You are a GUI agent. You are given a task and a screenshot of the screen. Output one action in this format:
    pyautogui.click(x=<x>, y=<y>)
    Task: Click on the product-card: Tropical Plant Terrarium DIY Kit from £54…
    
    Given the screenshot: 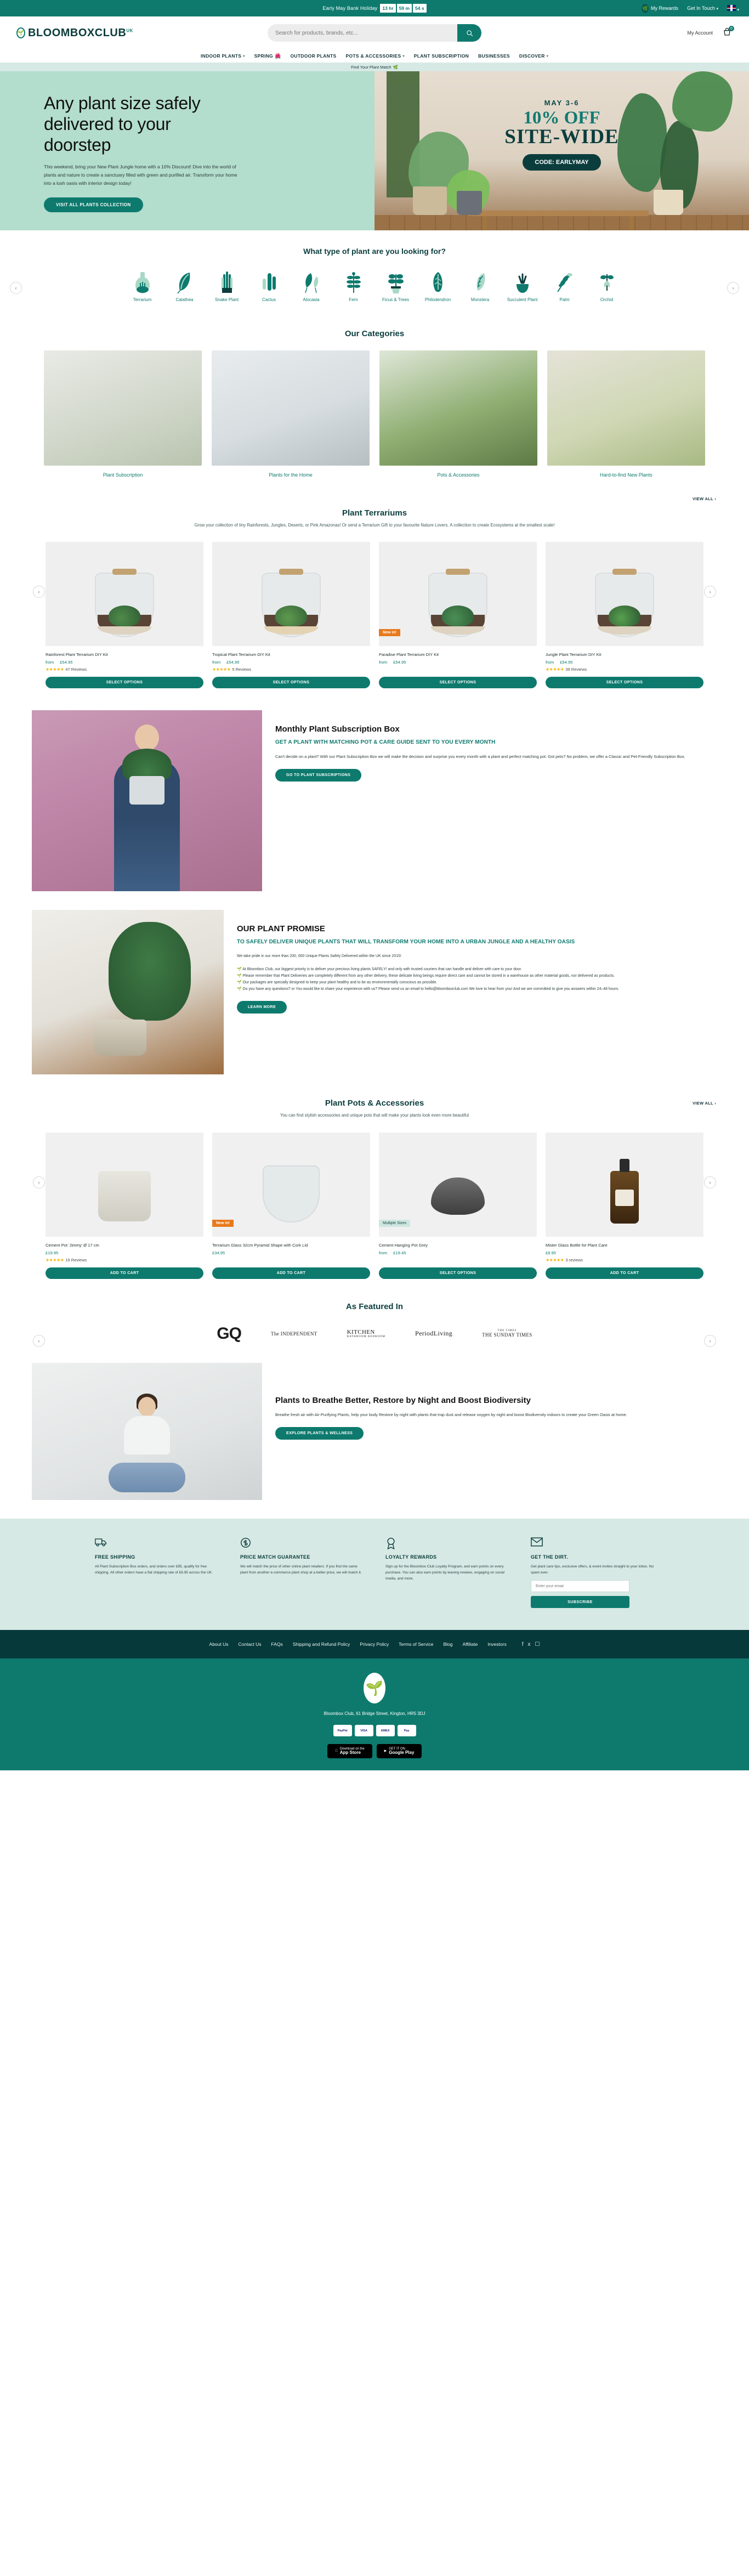 What is the action you would take?
    pyautogui.click(x=291, y=616)
    